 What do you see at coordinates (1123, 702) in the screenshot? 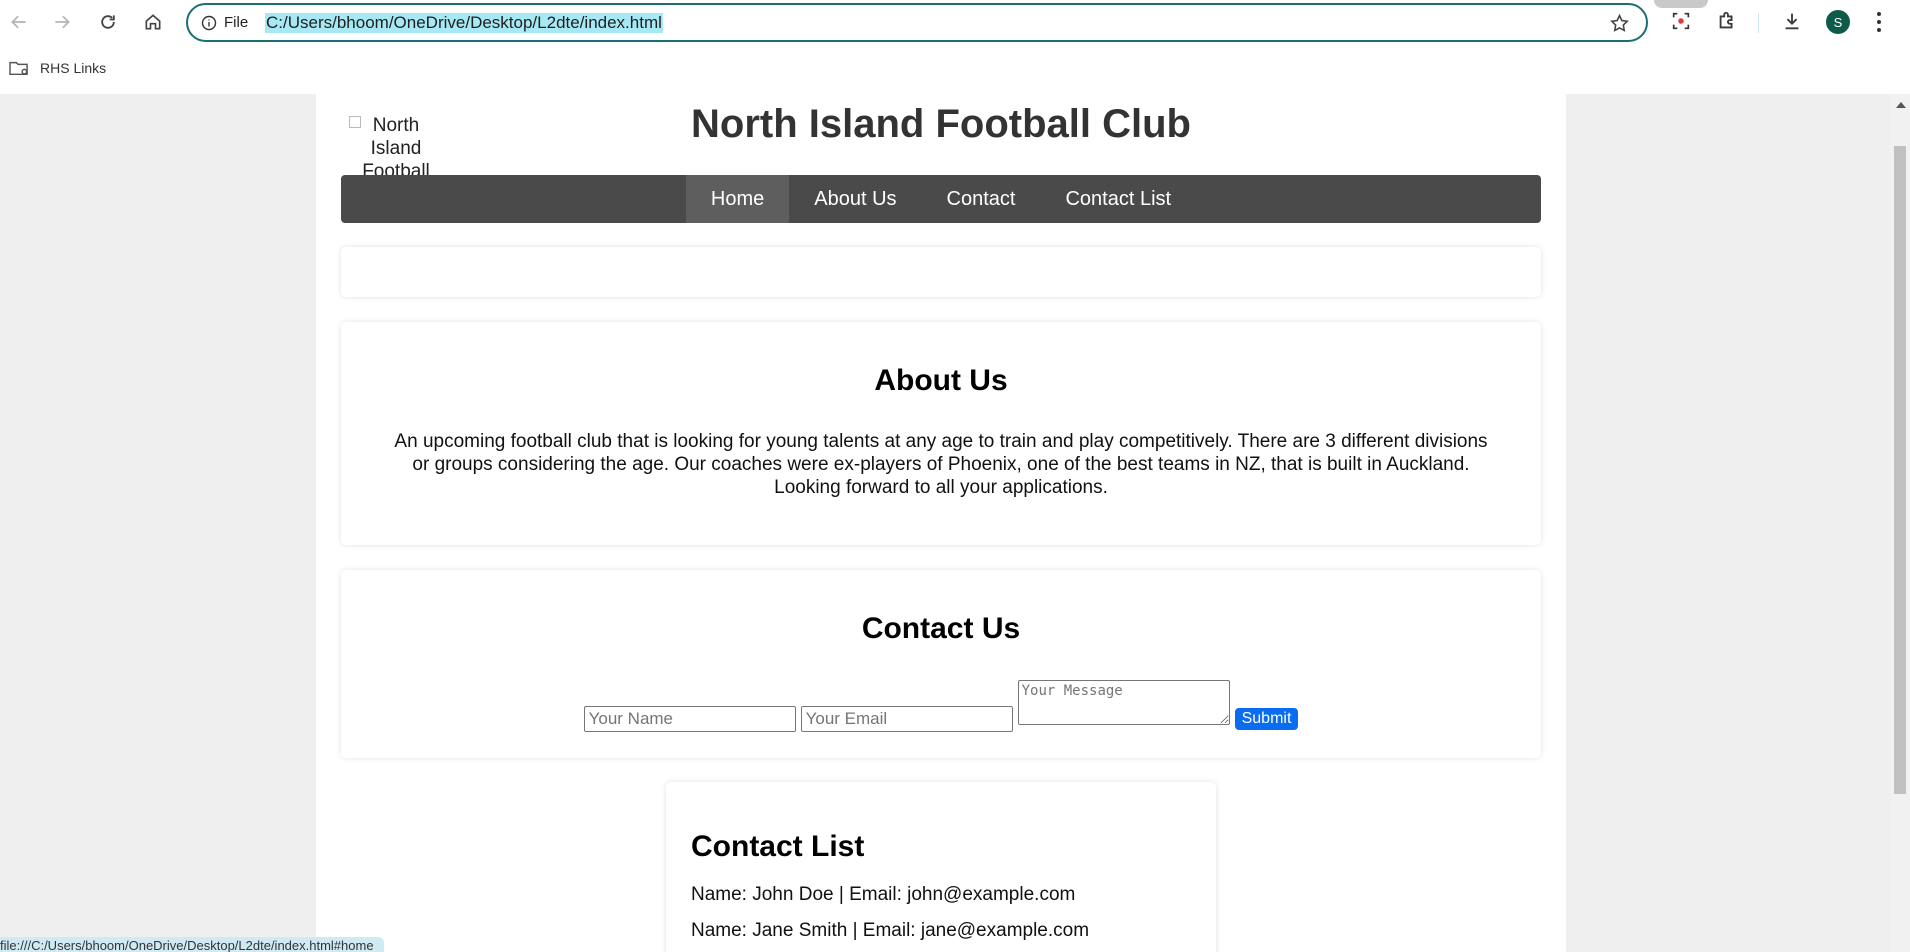
I see `message-textarea` at bounding box center [1123, 702].